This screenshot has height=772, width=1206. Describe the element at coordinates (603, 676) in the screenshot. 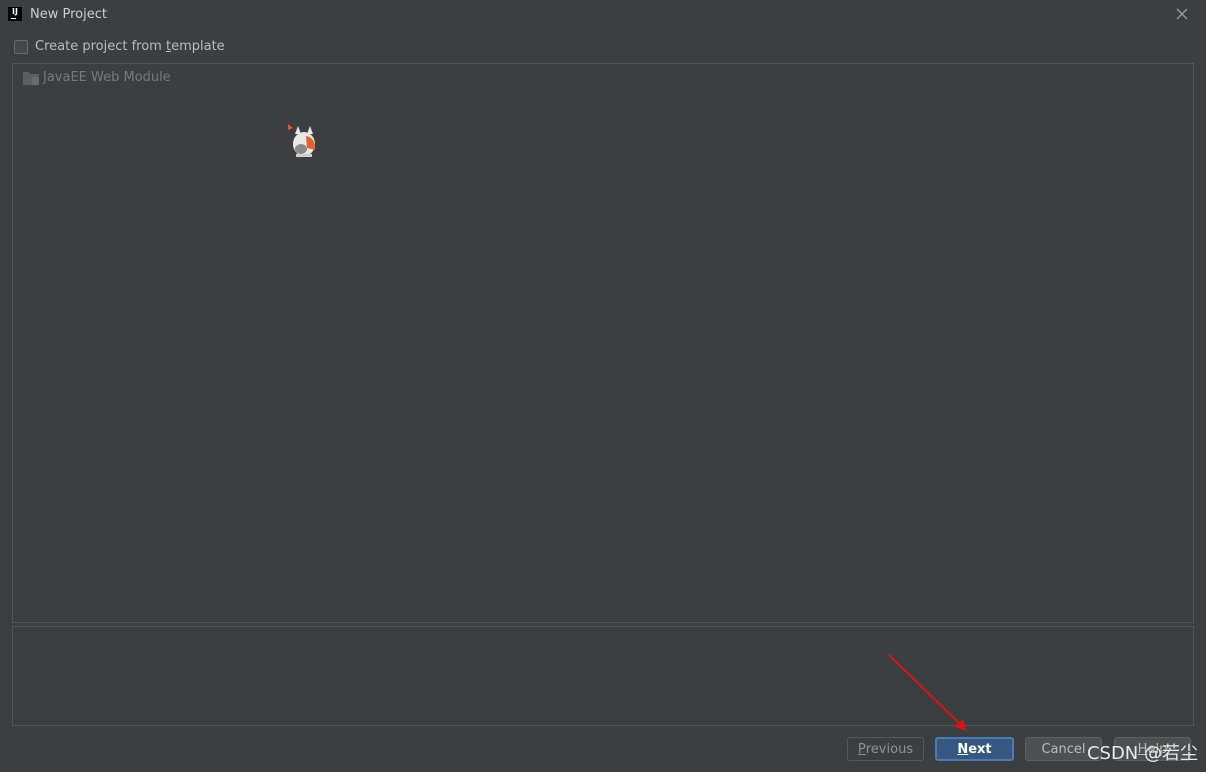

I see `description-panel` at that location.